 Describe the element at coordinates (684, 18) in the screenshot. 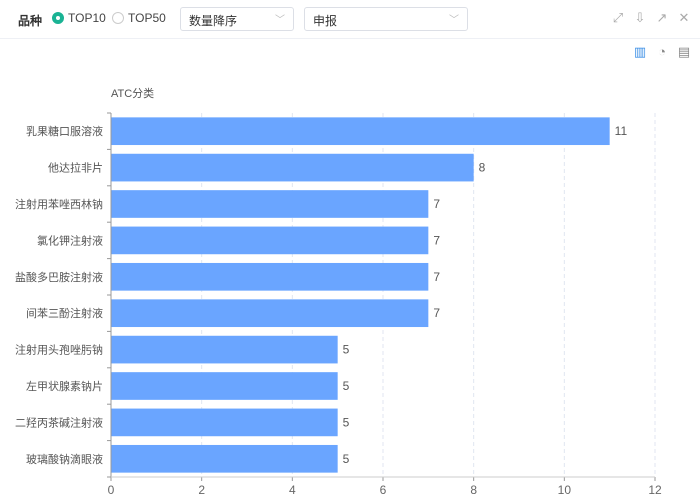

I see `close-icon: ✕` at that location.